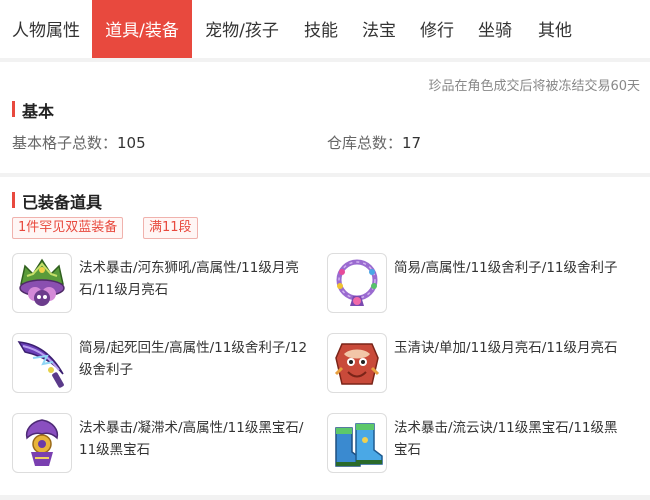 Image resolution: width=650 pixels, height=500 pixels. What do you see at coordinates (46, 29) in the screenshot?
I see `tab-character-attributes: 人物属性` at bounding box center [46, 29].